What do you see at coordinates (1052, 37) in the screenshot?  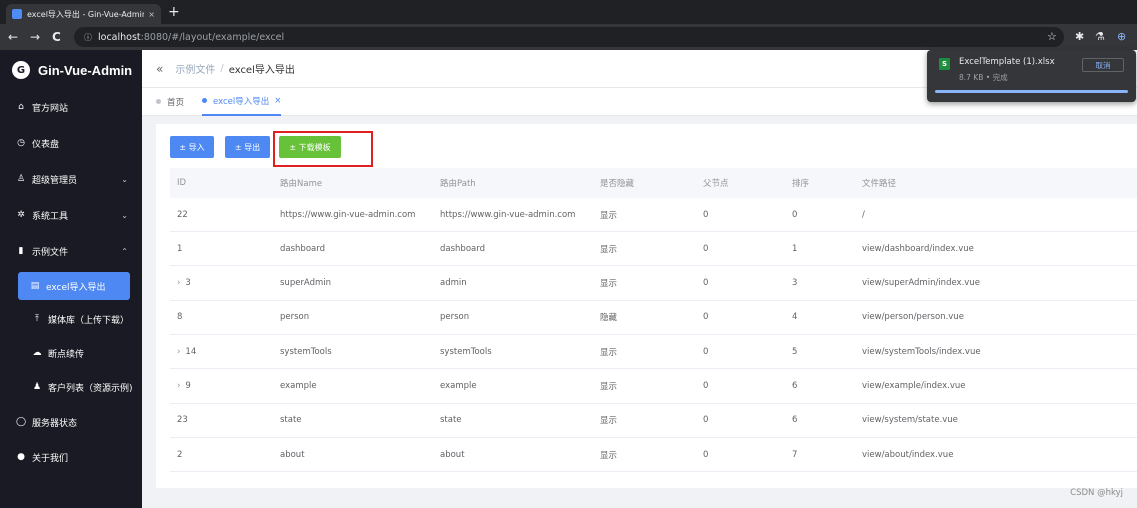 I see `star-icon: ☆` at bounding box center [1052, 37].